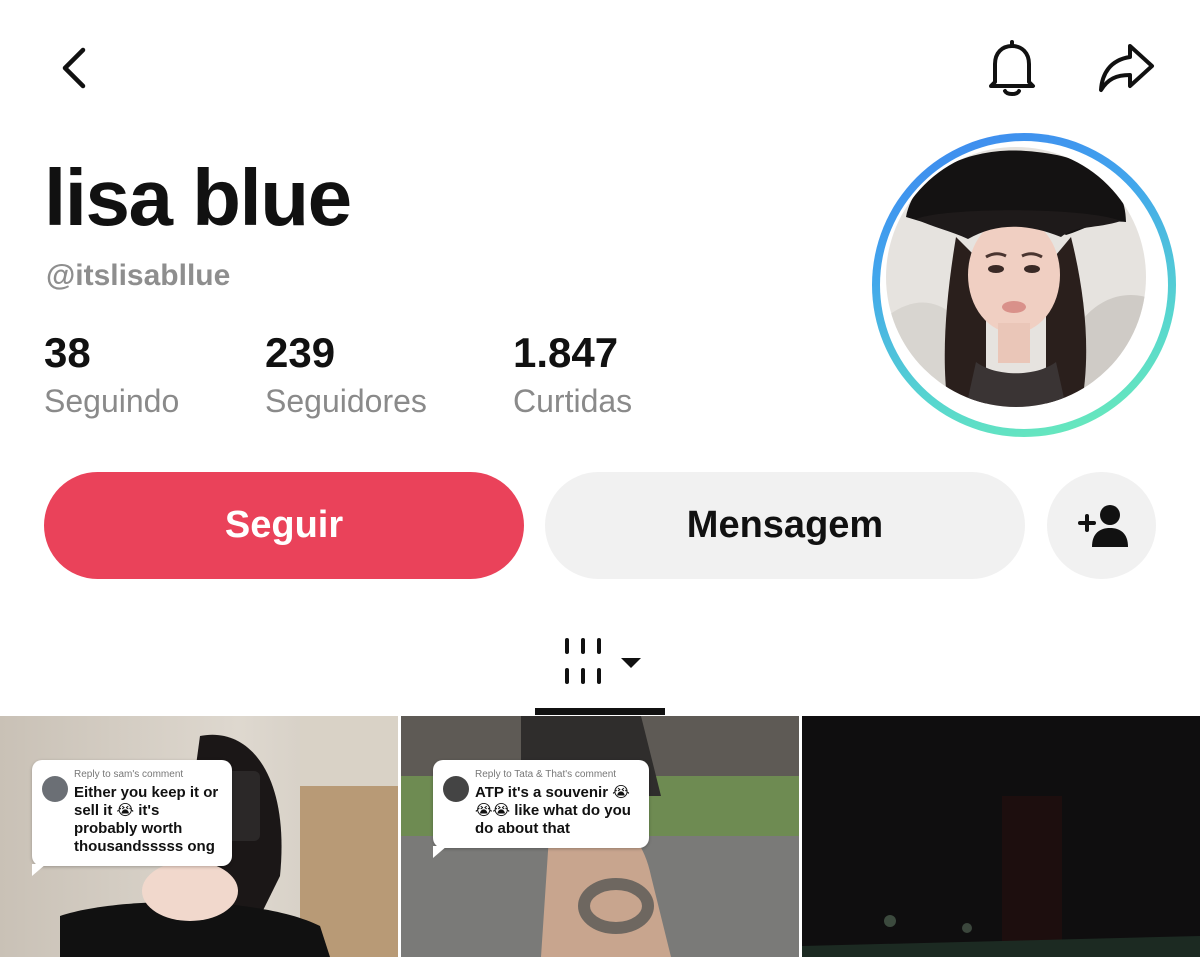 Image resolution: width=1200 pixels, height=957 pixels. Describe the element at coordinates (546, 774) in the screenshot. I see `reply-header: Reply to Tata & That's comment` at that location.